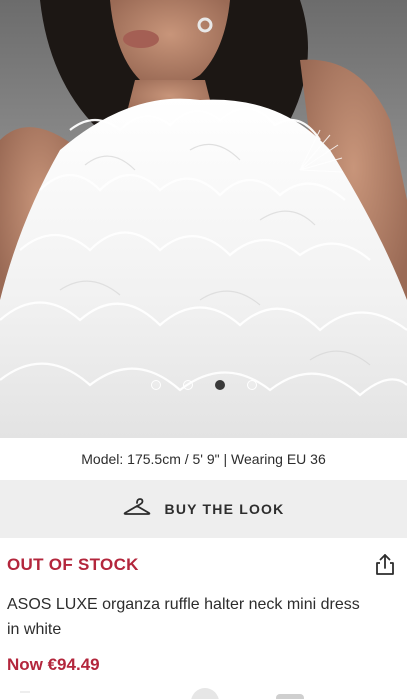 The width and height of the screenshot is (407, 699). Describe the element at coordinates (224, 509) in the screenshot. I see `buy-the-look-label: BUY THE LOOK` at that location.